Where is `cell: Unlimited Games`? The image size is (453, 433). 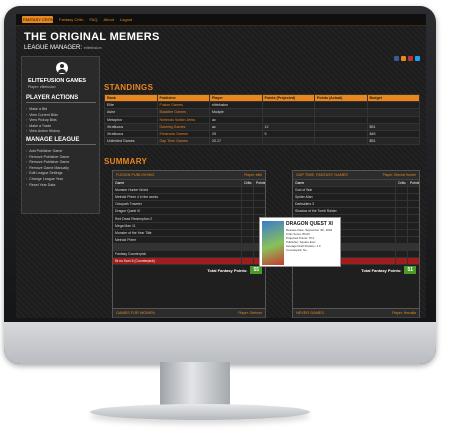 cell: Unlimited Games is located at coordinates (131, 141).